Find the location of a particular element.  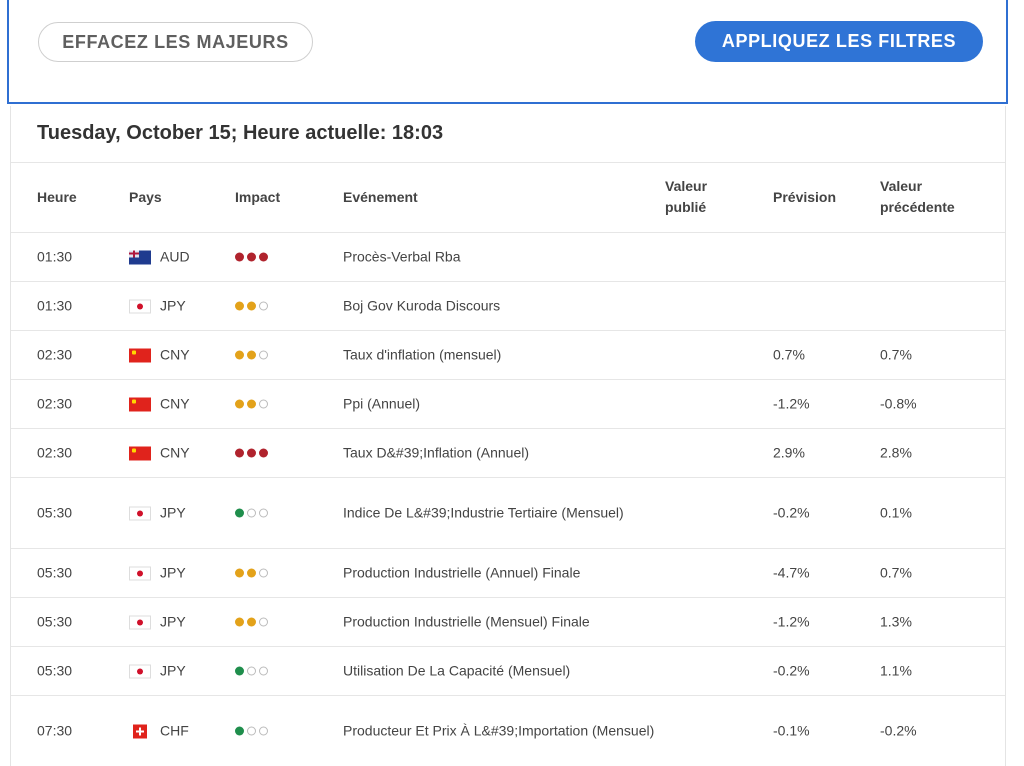

event-forecast: 0.7% is located at coordinates (789, 354).